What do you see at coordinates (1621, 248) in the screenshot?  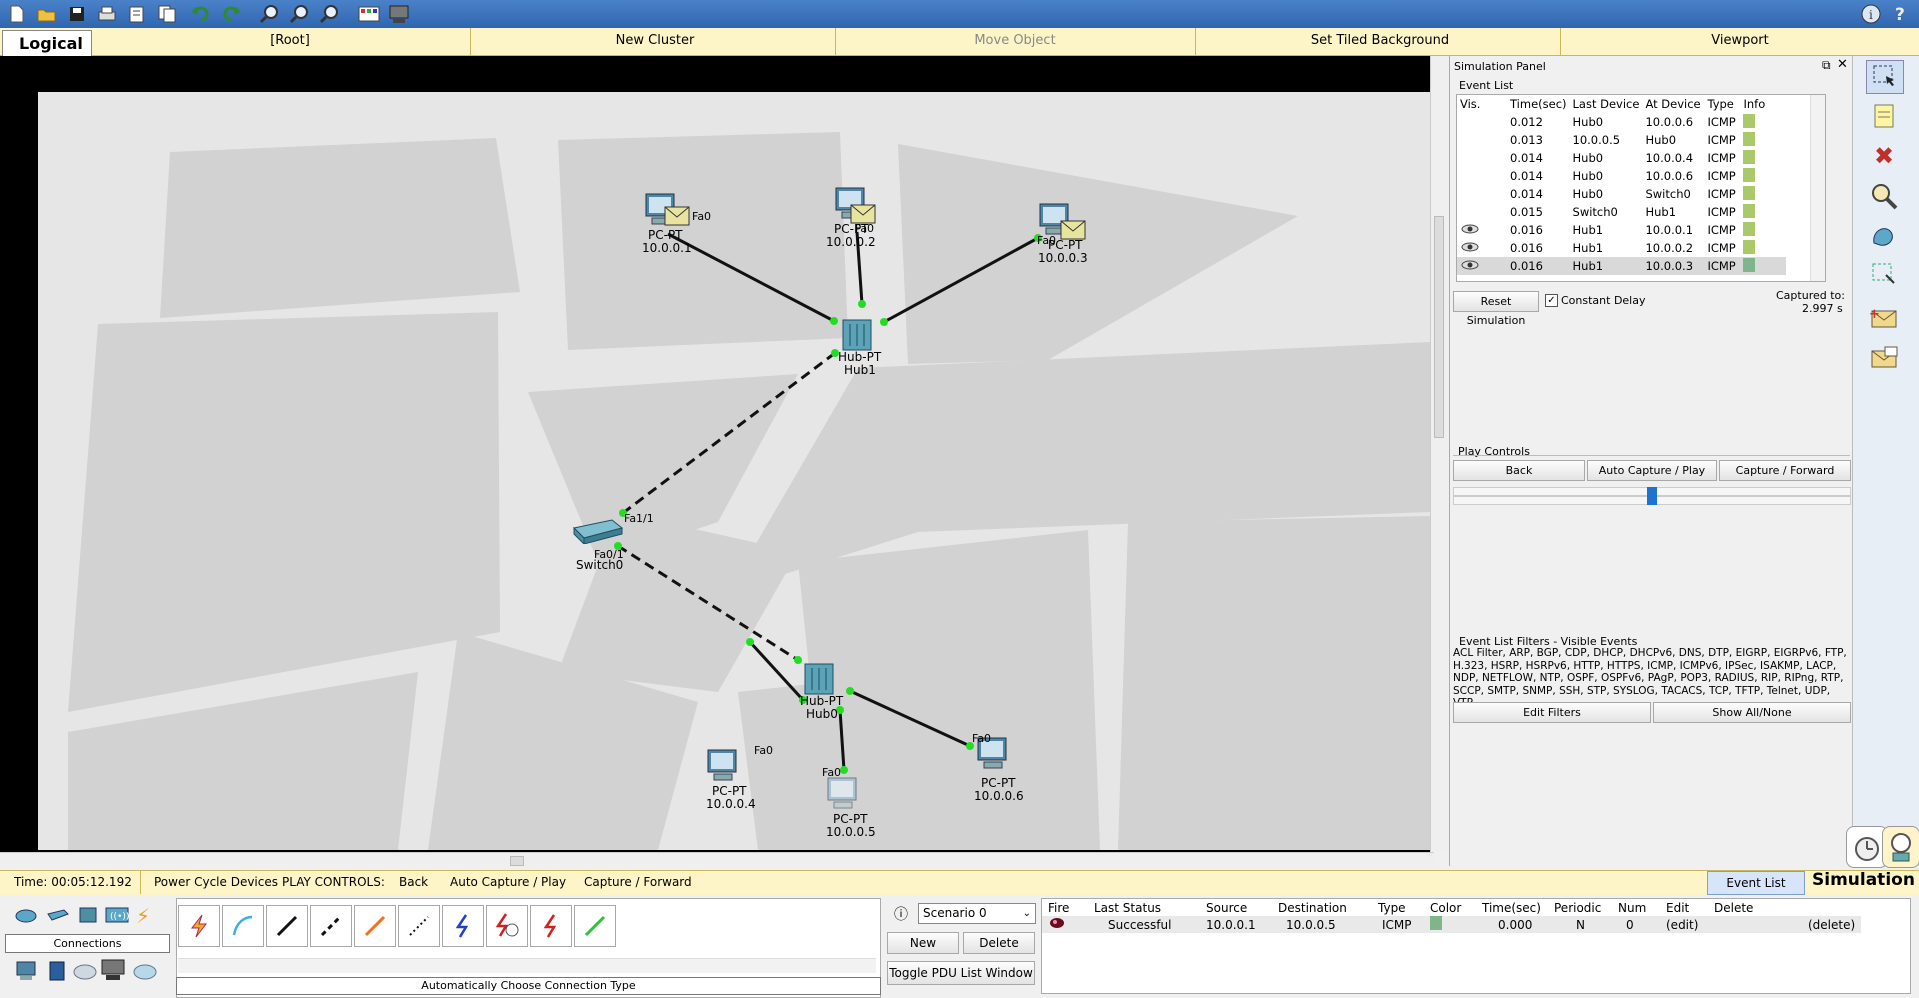 I see `event-row: 0.016 Hub1 10.0.0.2 ICMP` at bounding box center [1621, 248].